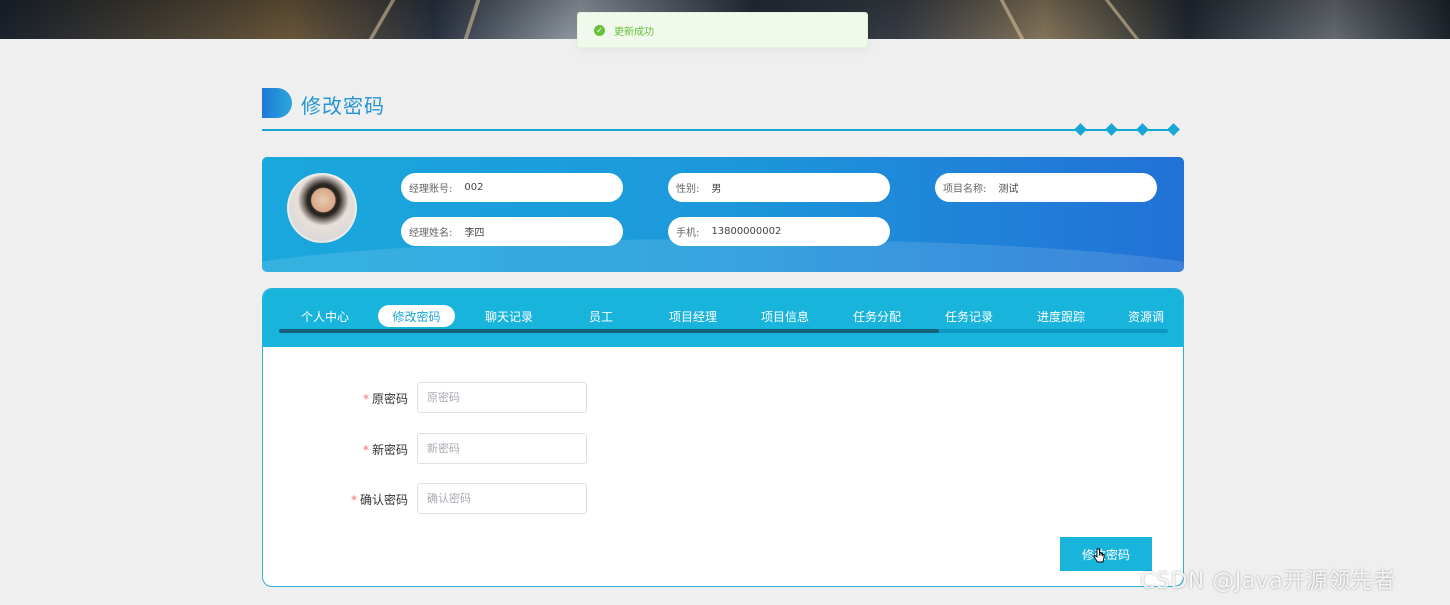 The width and height of the screenshot is (1450, 605). I want to click on success-toast: ✓ 更新成功, so click(722, 30).